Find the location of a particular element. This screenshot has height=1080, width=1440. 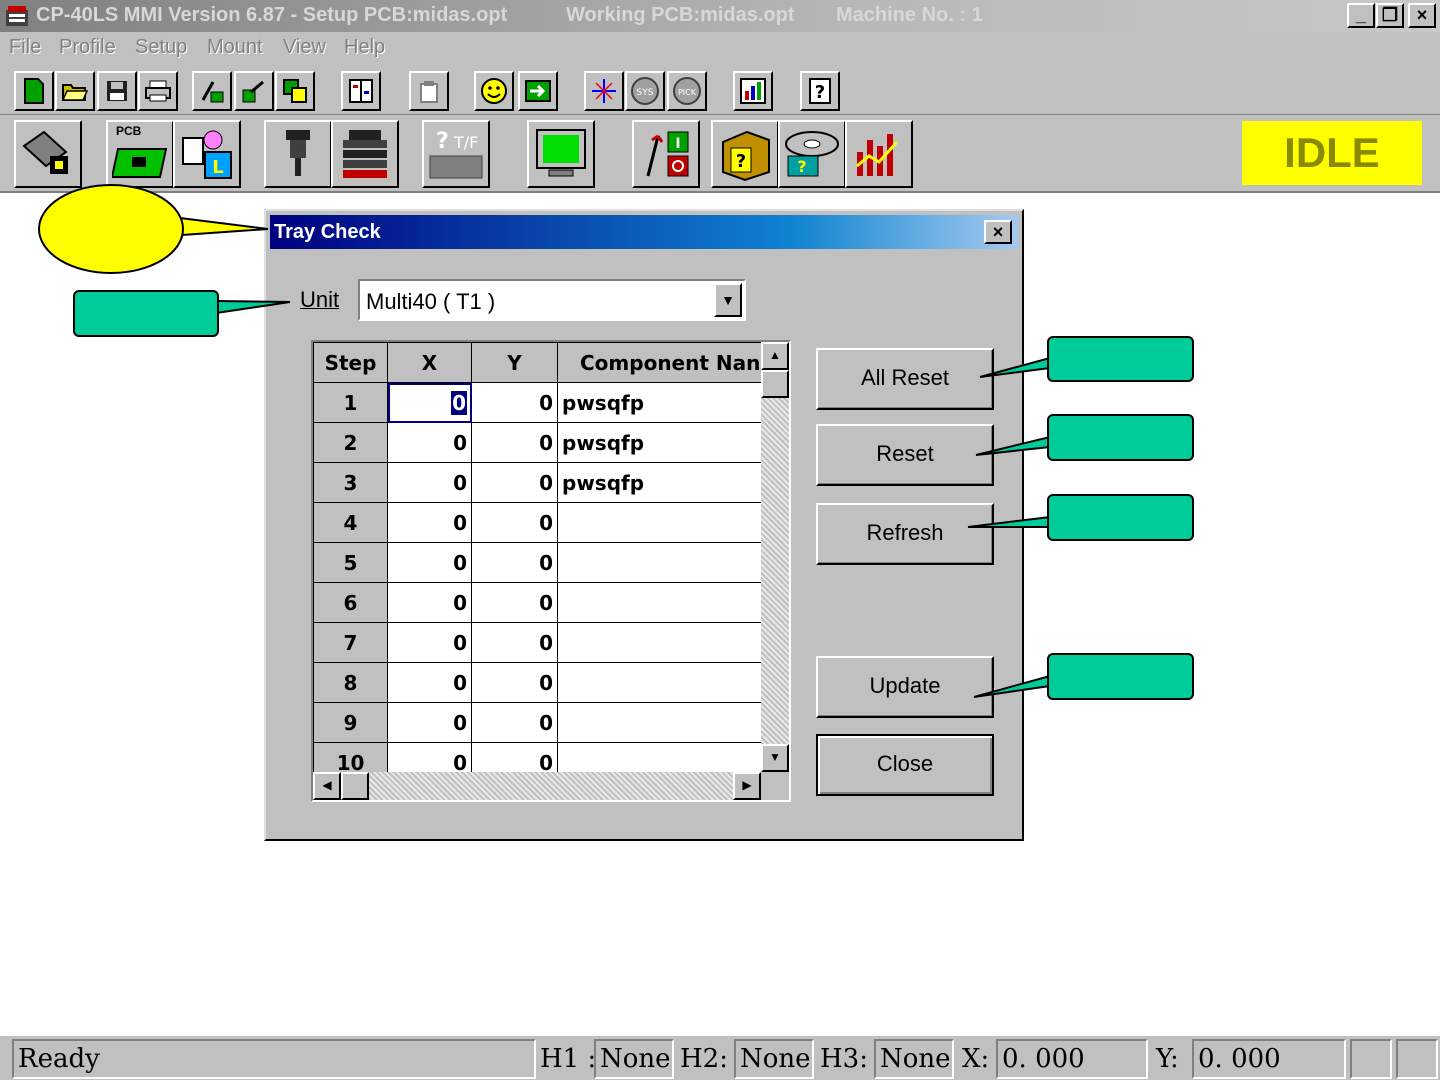

all-reset-button: All Reset is located at coordinates (905, 379).